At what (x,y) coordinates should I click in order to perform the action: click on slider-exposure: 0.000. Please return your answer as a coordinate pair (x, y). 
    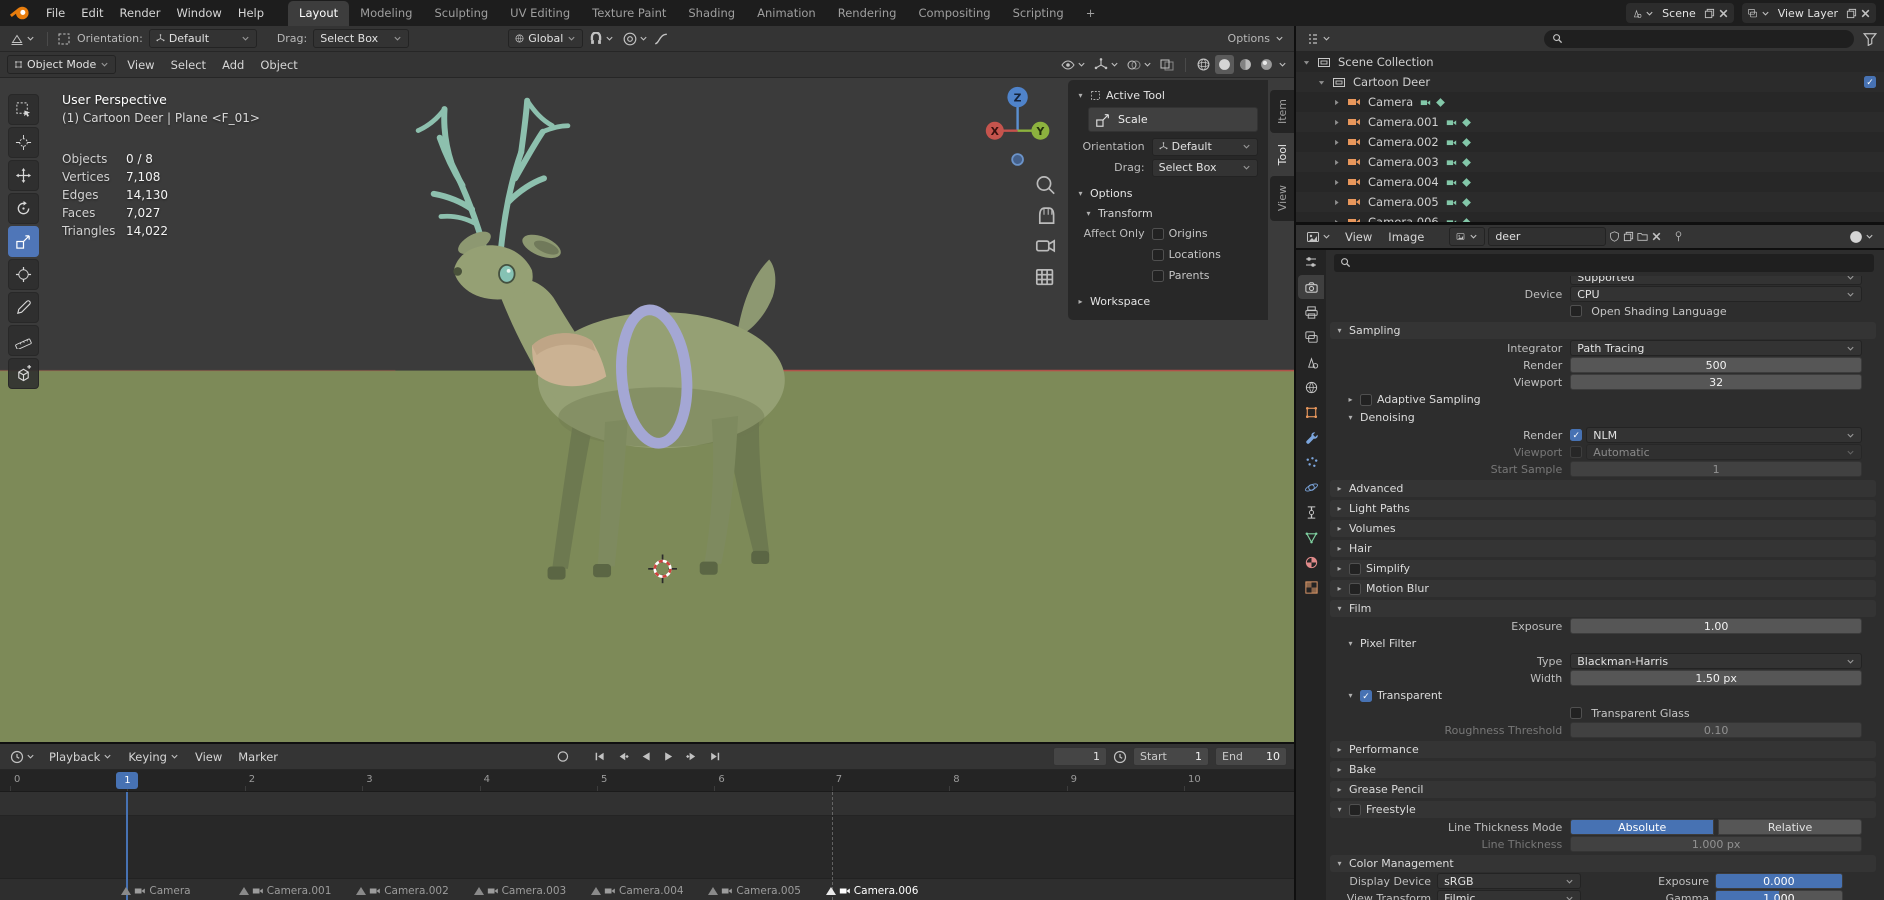
    Looking at the image, I should click on (1779, 881).